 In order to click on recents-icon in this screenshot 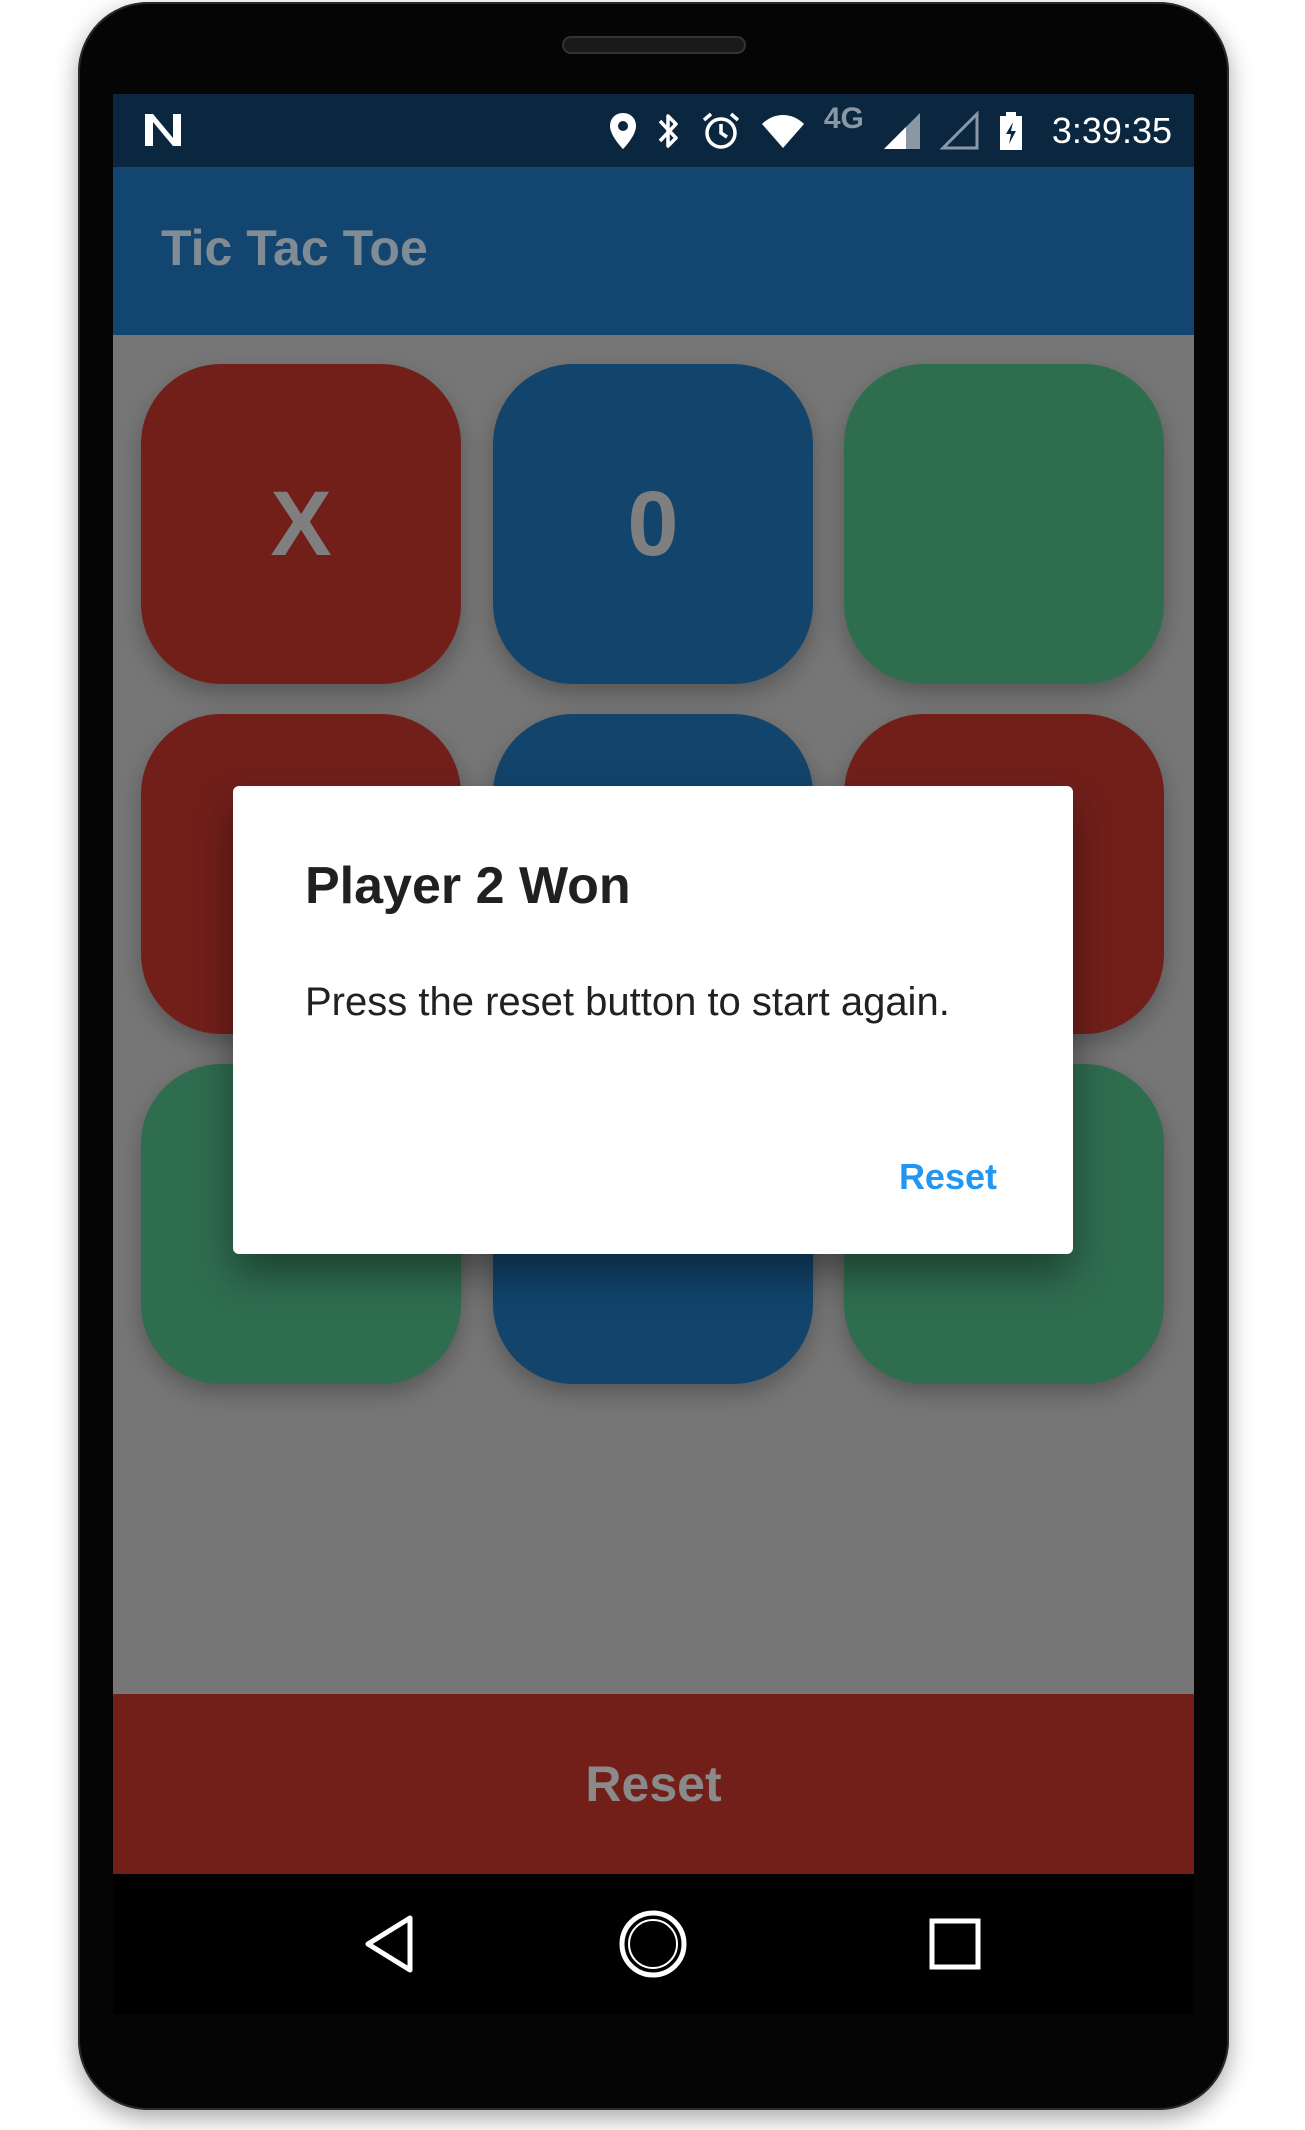, I will do `click(955, 1944)`.